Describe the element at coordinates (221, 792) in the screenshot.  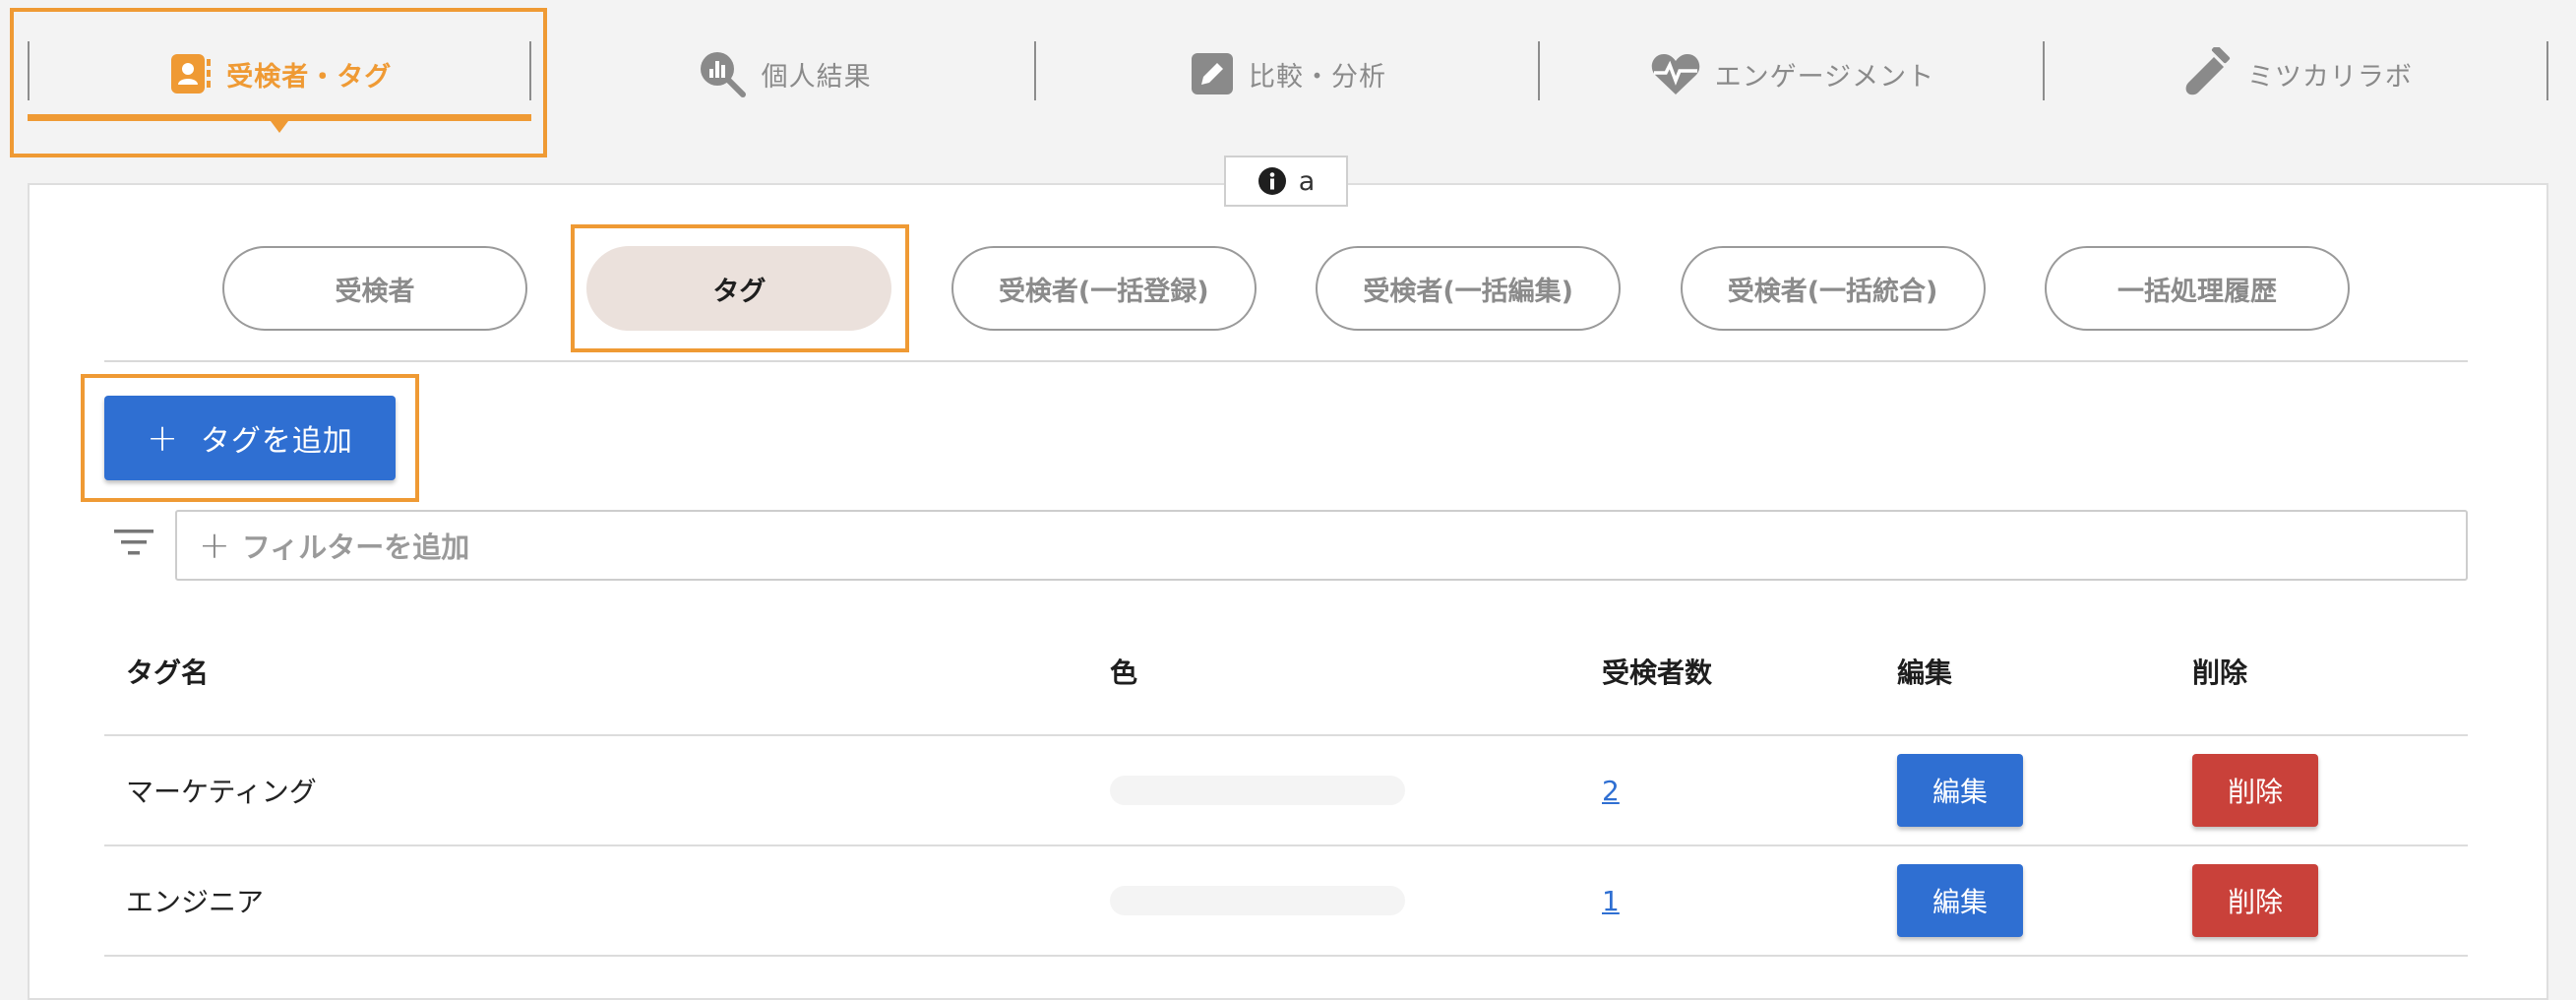
I see `tag-name: マーケティング` at that location.